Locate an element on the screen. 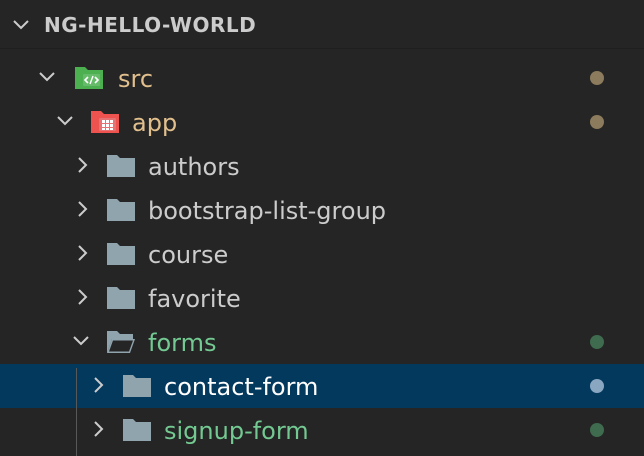 This screenshot has width=644, height=456. tree-item-label: signup-form is located at coordinates (236, 431).